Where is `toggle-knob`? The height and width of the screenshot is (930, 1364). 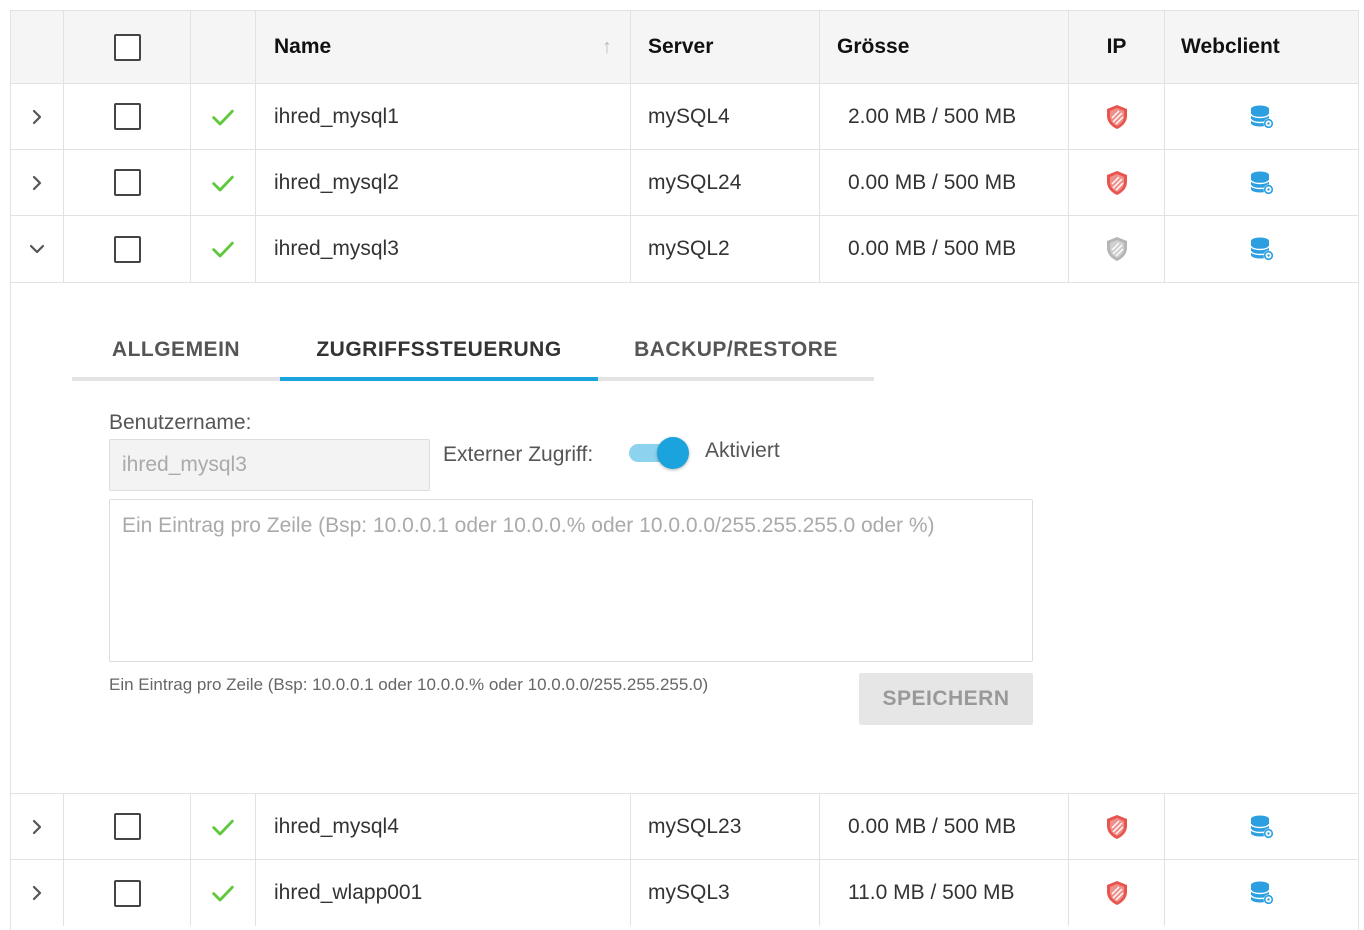
toggle-knob is located at coordinates (673, 453).